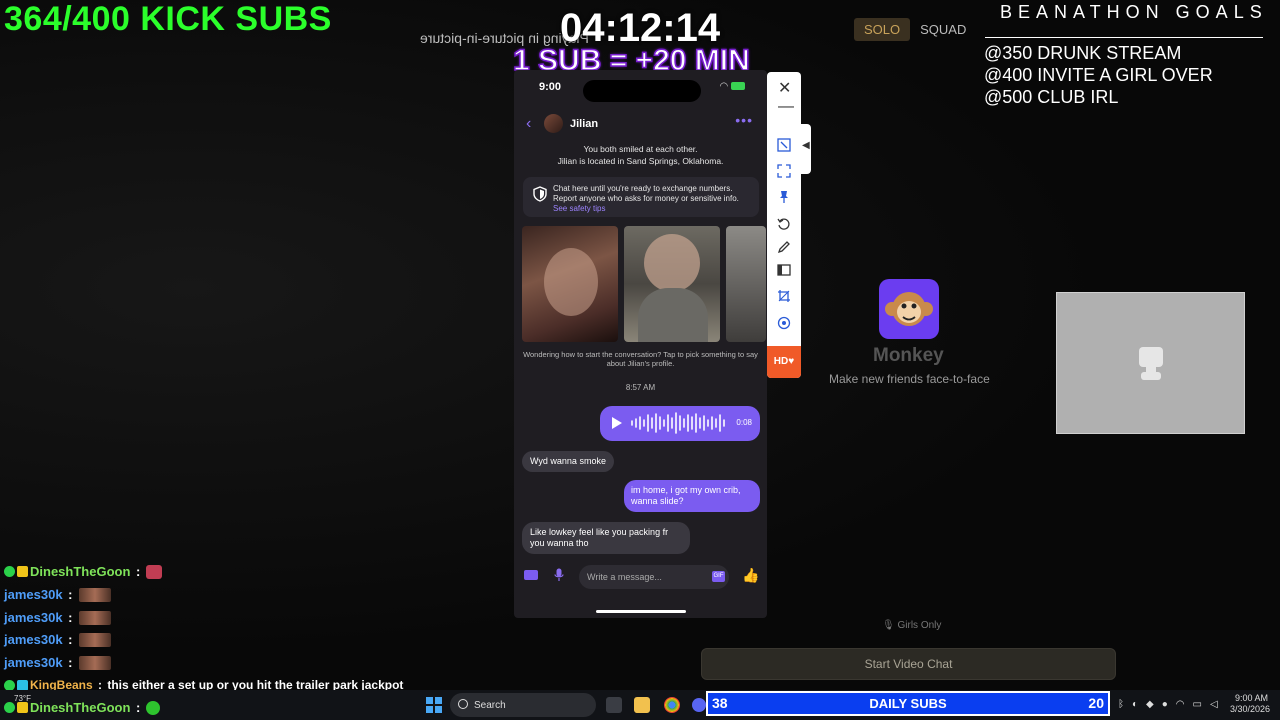  Describe the element at coordinates (1250, 709) in the screenshot. I see `clock-date: 3/30/2026` at that location.